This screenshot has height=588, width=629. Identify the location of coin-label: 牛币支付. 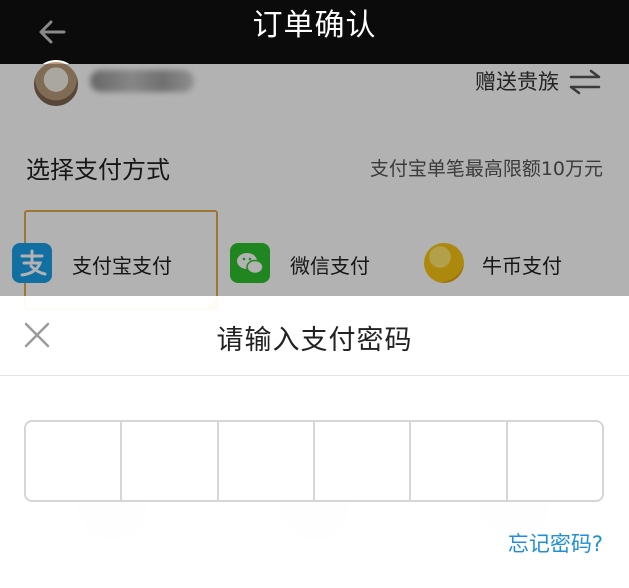
(522, 264).